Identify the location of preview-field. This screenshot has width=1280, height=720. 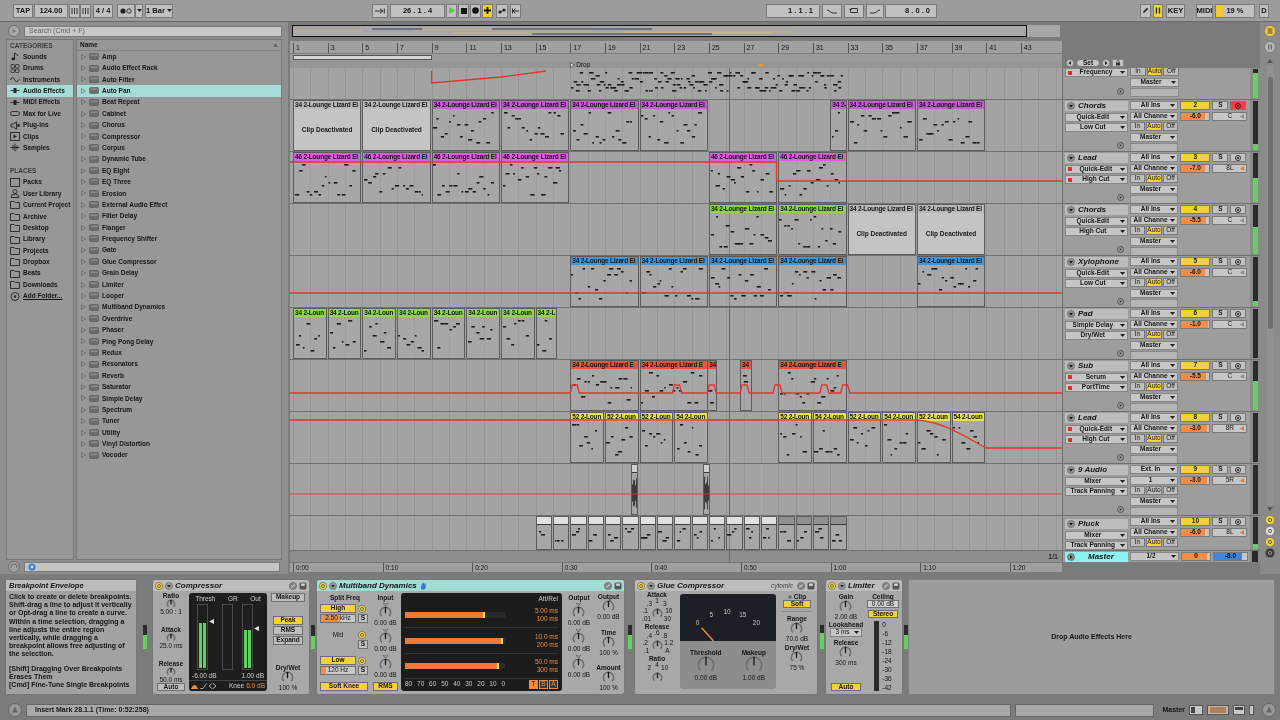
(152, 567).